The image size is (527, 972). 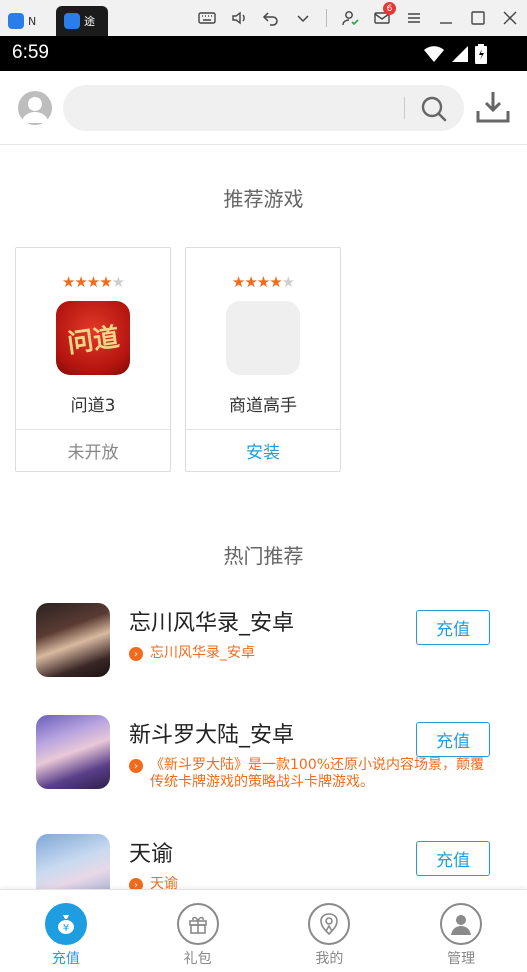 I want to click on nav-item-gift: 礼包, so click(x=198, y=931).